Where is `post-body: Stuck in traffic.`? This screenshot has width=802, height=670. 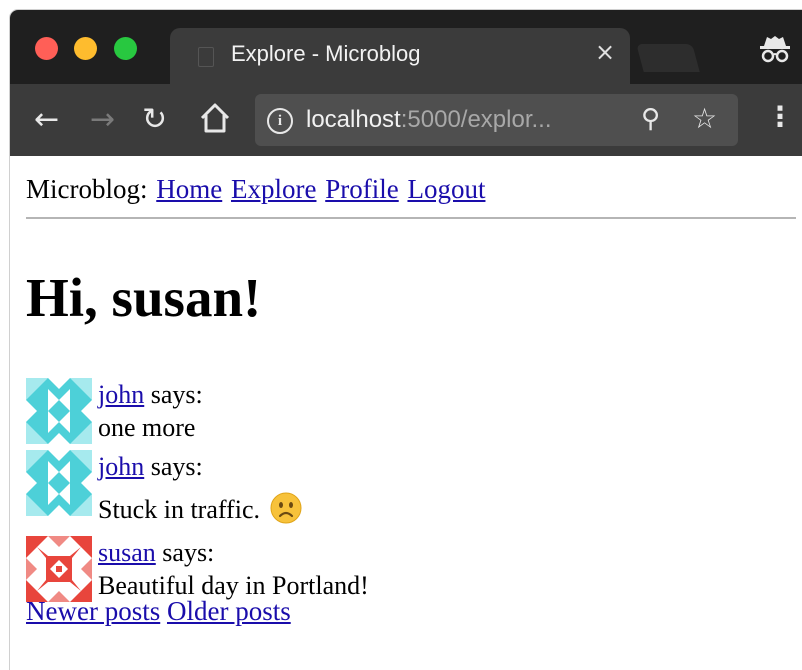
post-body: Stuck in traffic. is located at coordinates (179, 509).